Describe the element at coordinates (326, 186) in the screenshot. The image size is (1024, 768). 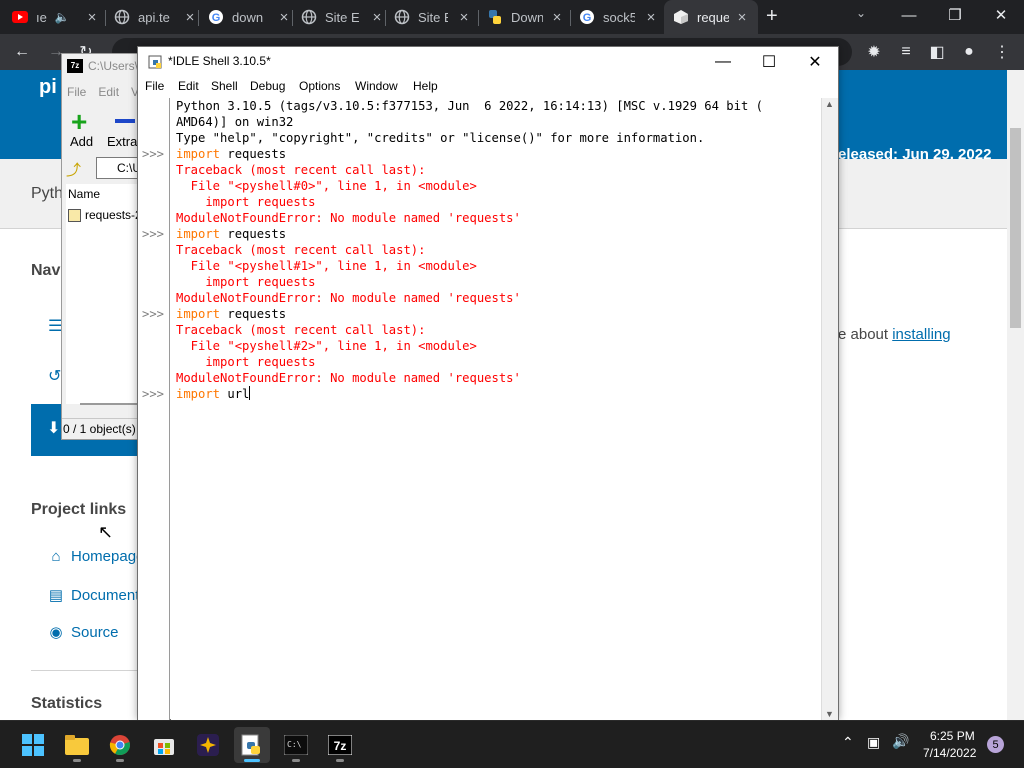
I see `traceback-file-line: File "<pyshell#0>", line 1, in <module>` at that location.